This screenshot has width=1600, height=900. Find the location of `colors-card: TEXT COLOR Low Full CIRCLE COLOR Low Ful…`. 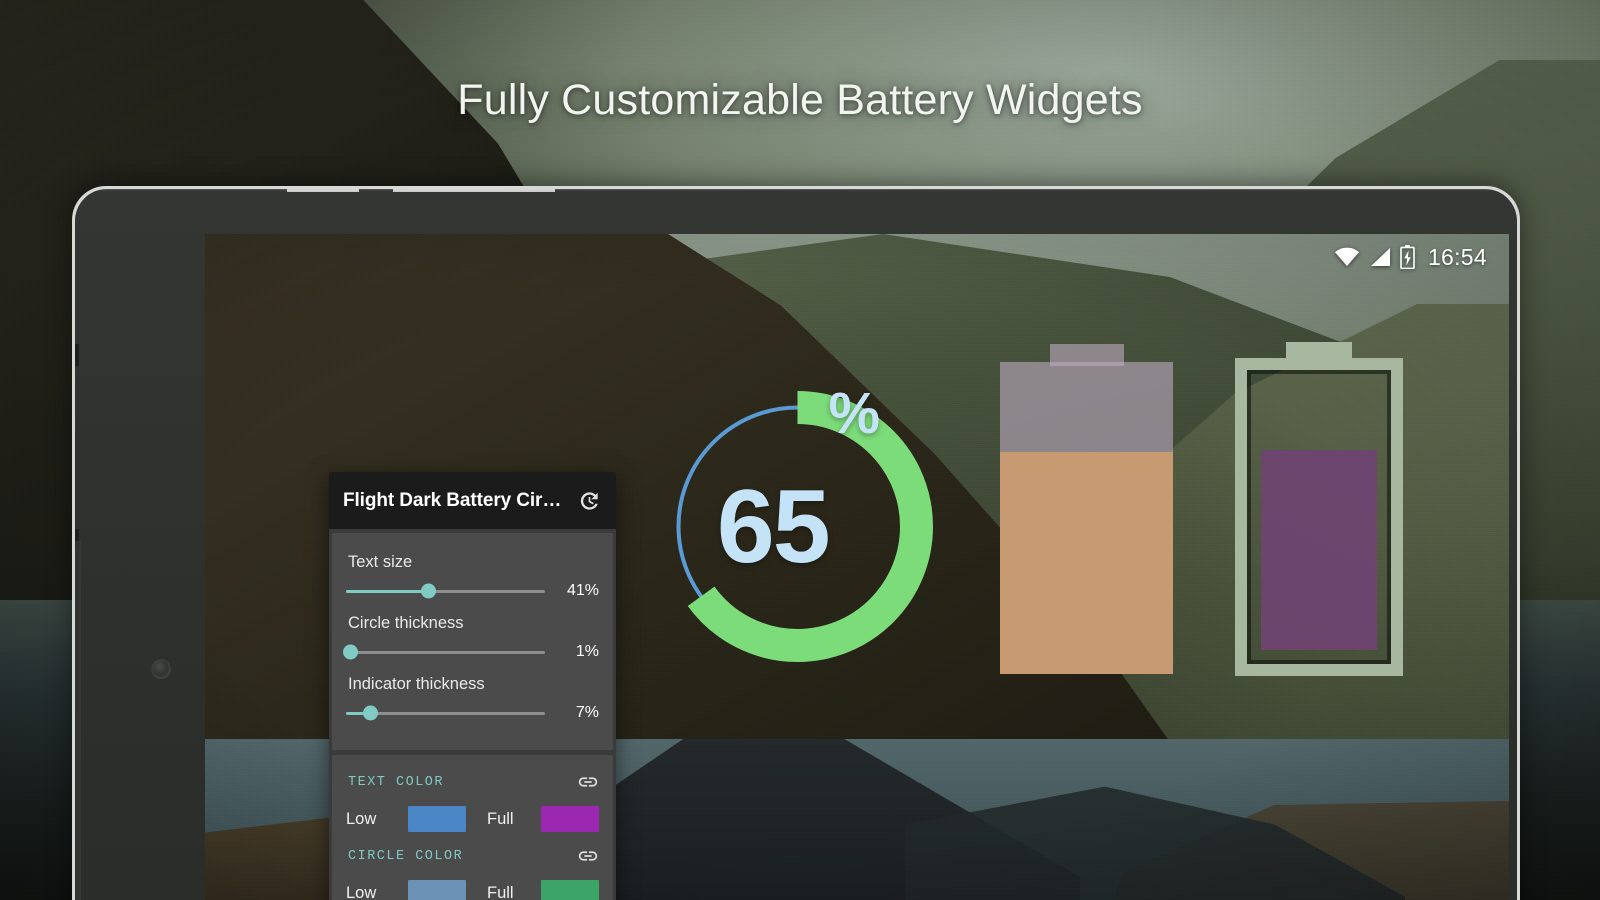

colors-card: TEXT COLOR Low Full CIRCLE COLOR Low Ful… is located at coordinates (472, 827).